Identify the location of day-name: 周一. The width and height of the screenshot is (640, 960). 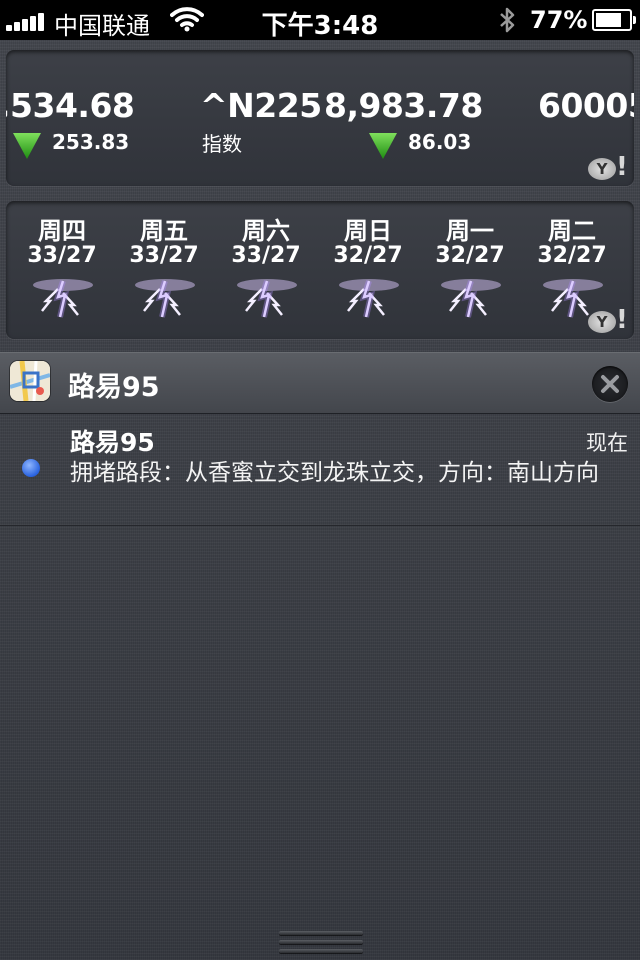
(470, 231).